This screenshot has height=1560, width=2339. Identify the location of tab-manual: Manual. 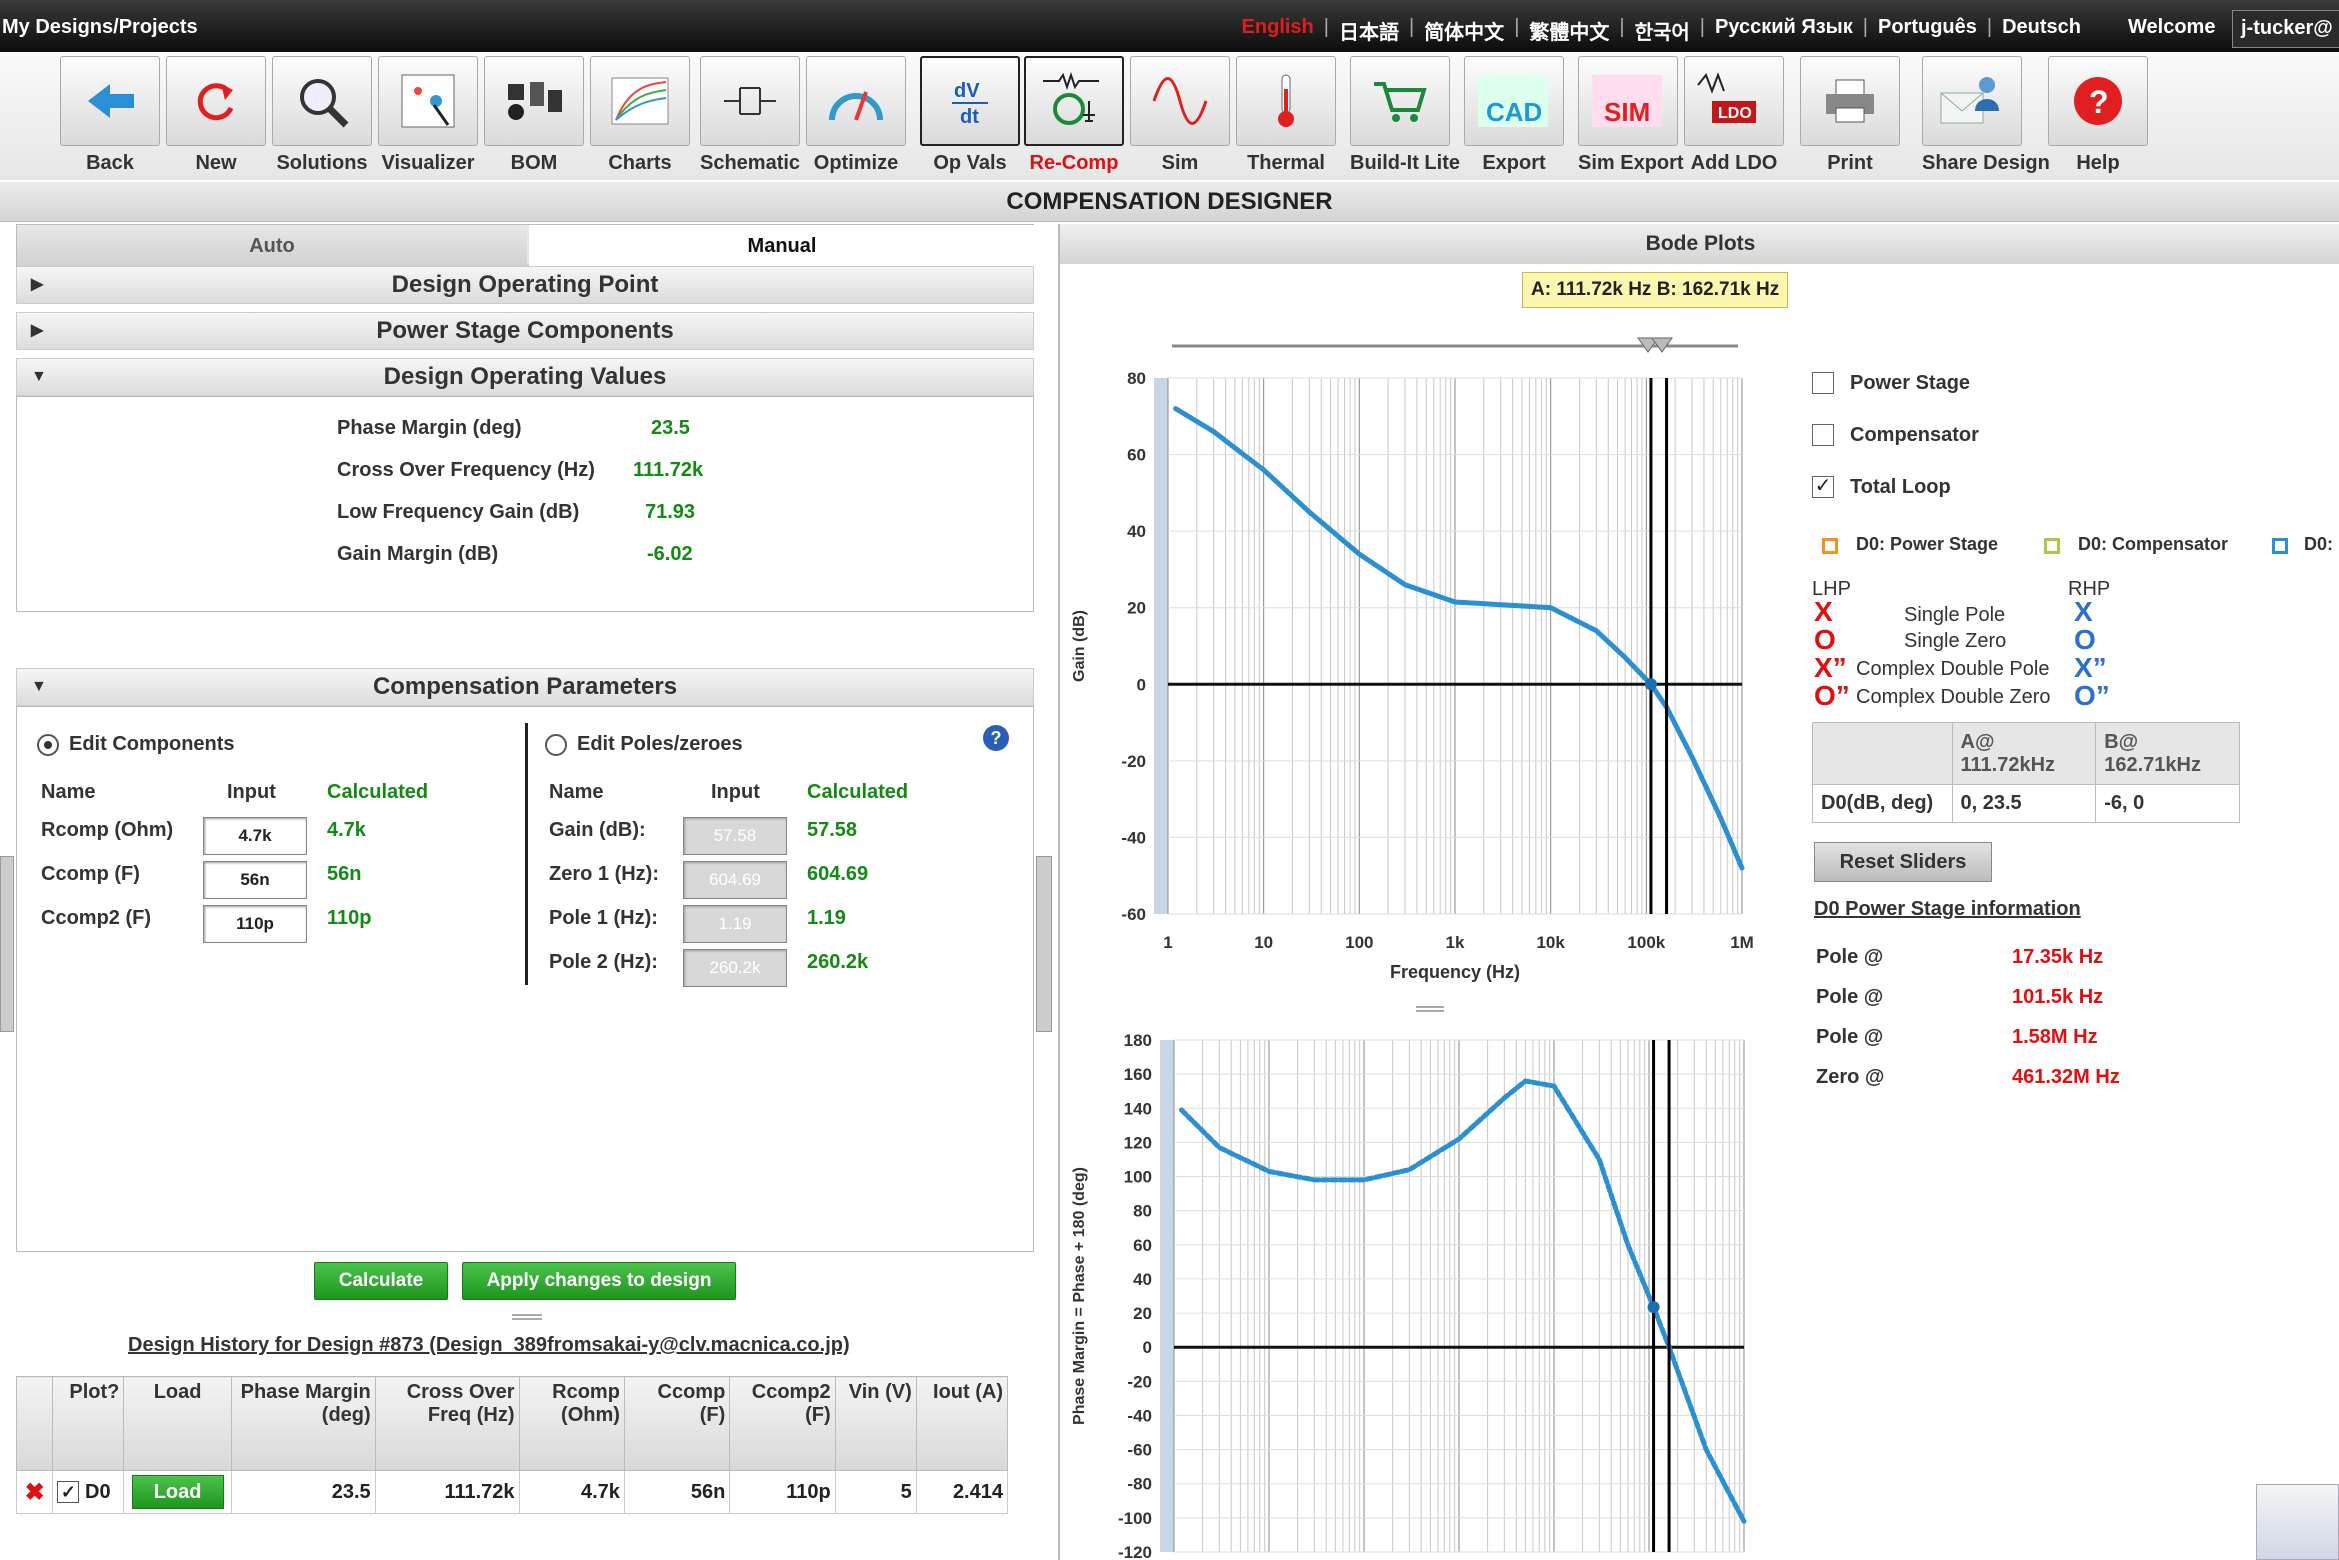
(782, 246).